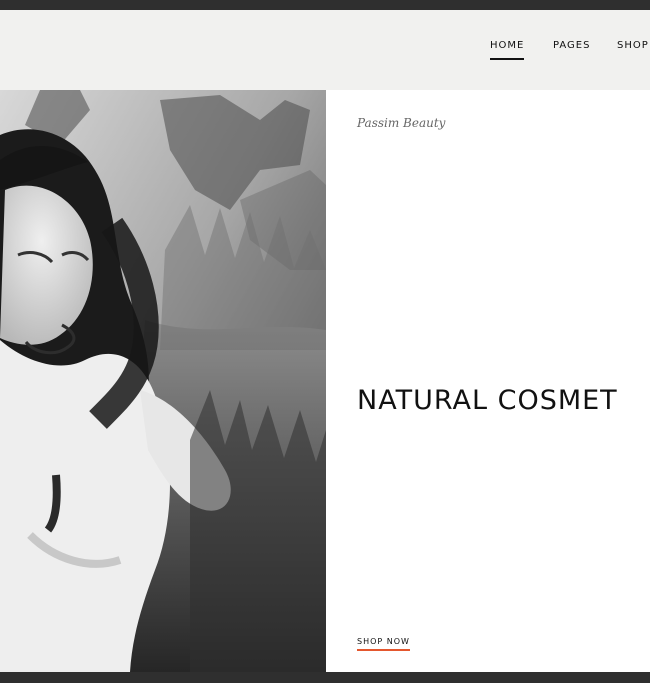 Image resolution: width=650 pixels, height=683 pixels. I want to click on hero-headline: NATURAL COSMET, so click(487, 401).